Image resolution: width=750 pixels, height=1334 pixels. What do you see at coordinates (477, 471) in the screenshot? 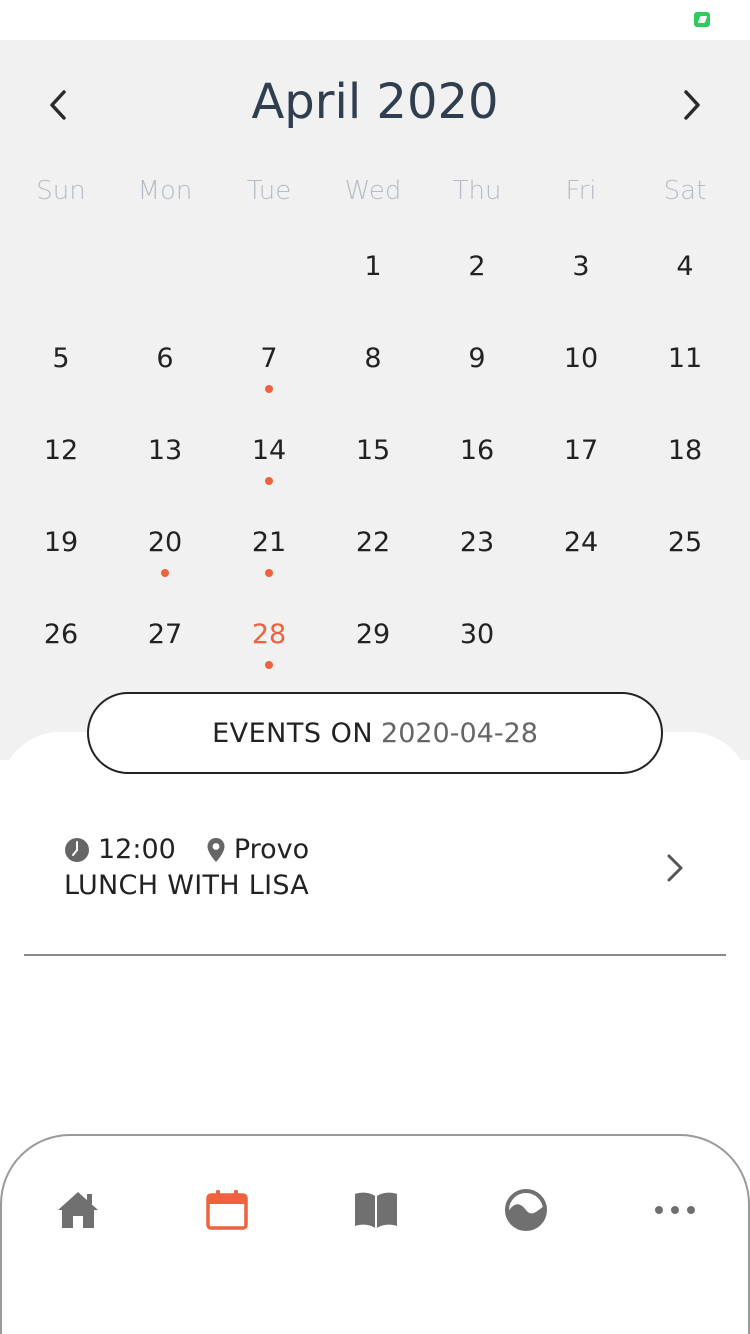
I see `calendar-day: 16` at bounding box center [477, 471].